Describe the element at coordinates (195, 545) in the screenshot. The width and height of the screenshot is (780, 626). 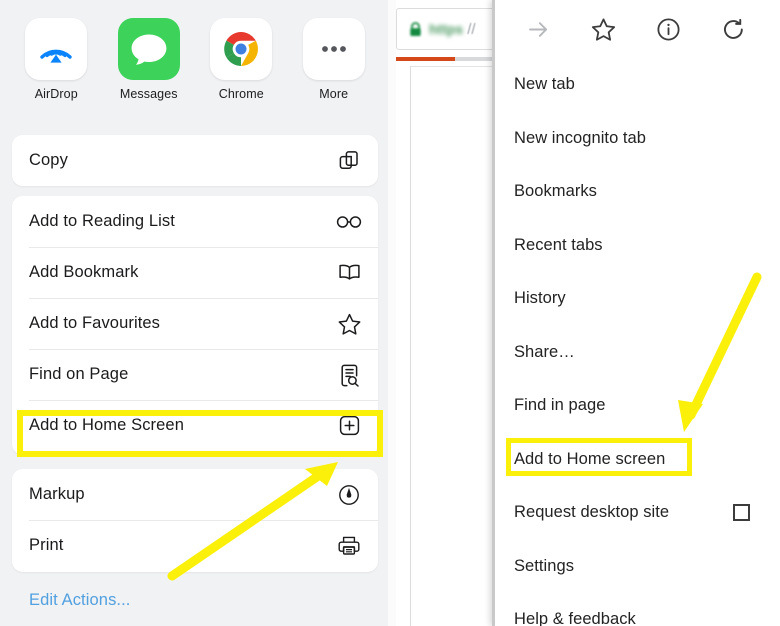
I see `ios-action-print: Print` at that location.